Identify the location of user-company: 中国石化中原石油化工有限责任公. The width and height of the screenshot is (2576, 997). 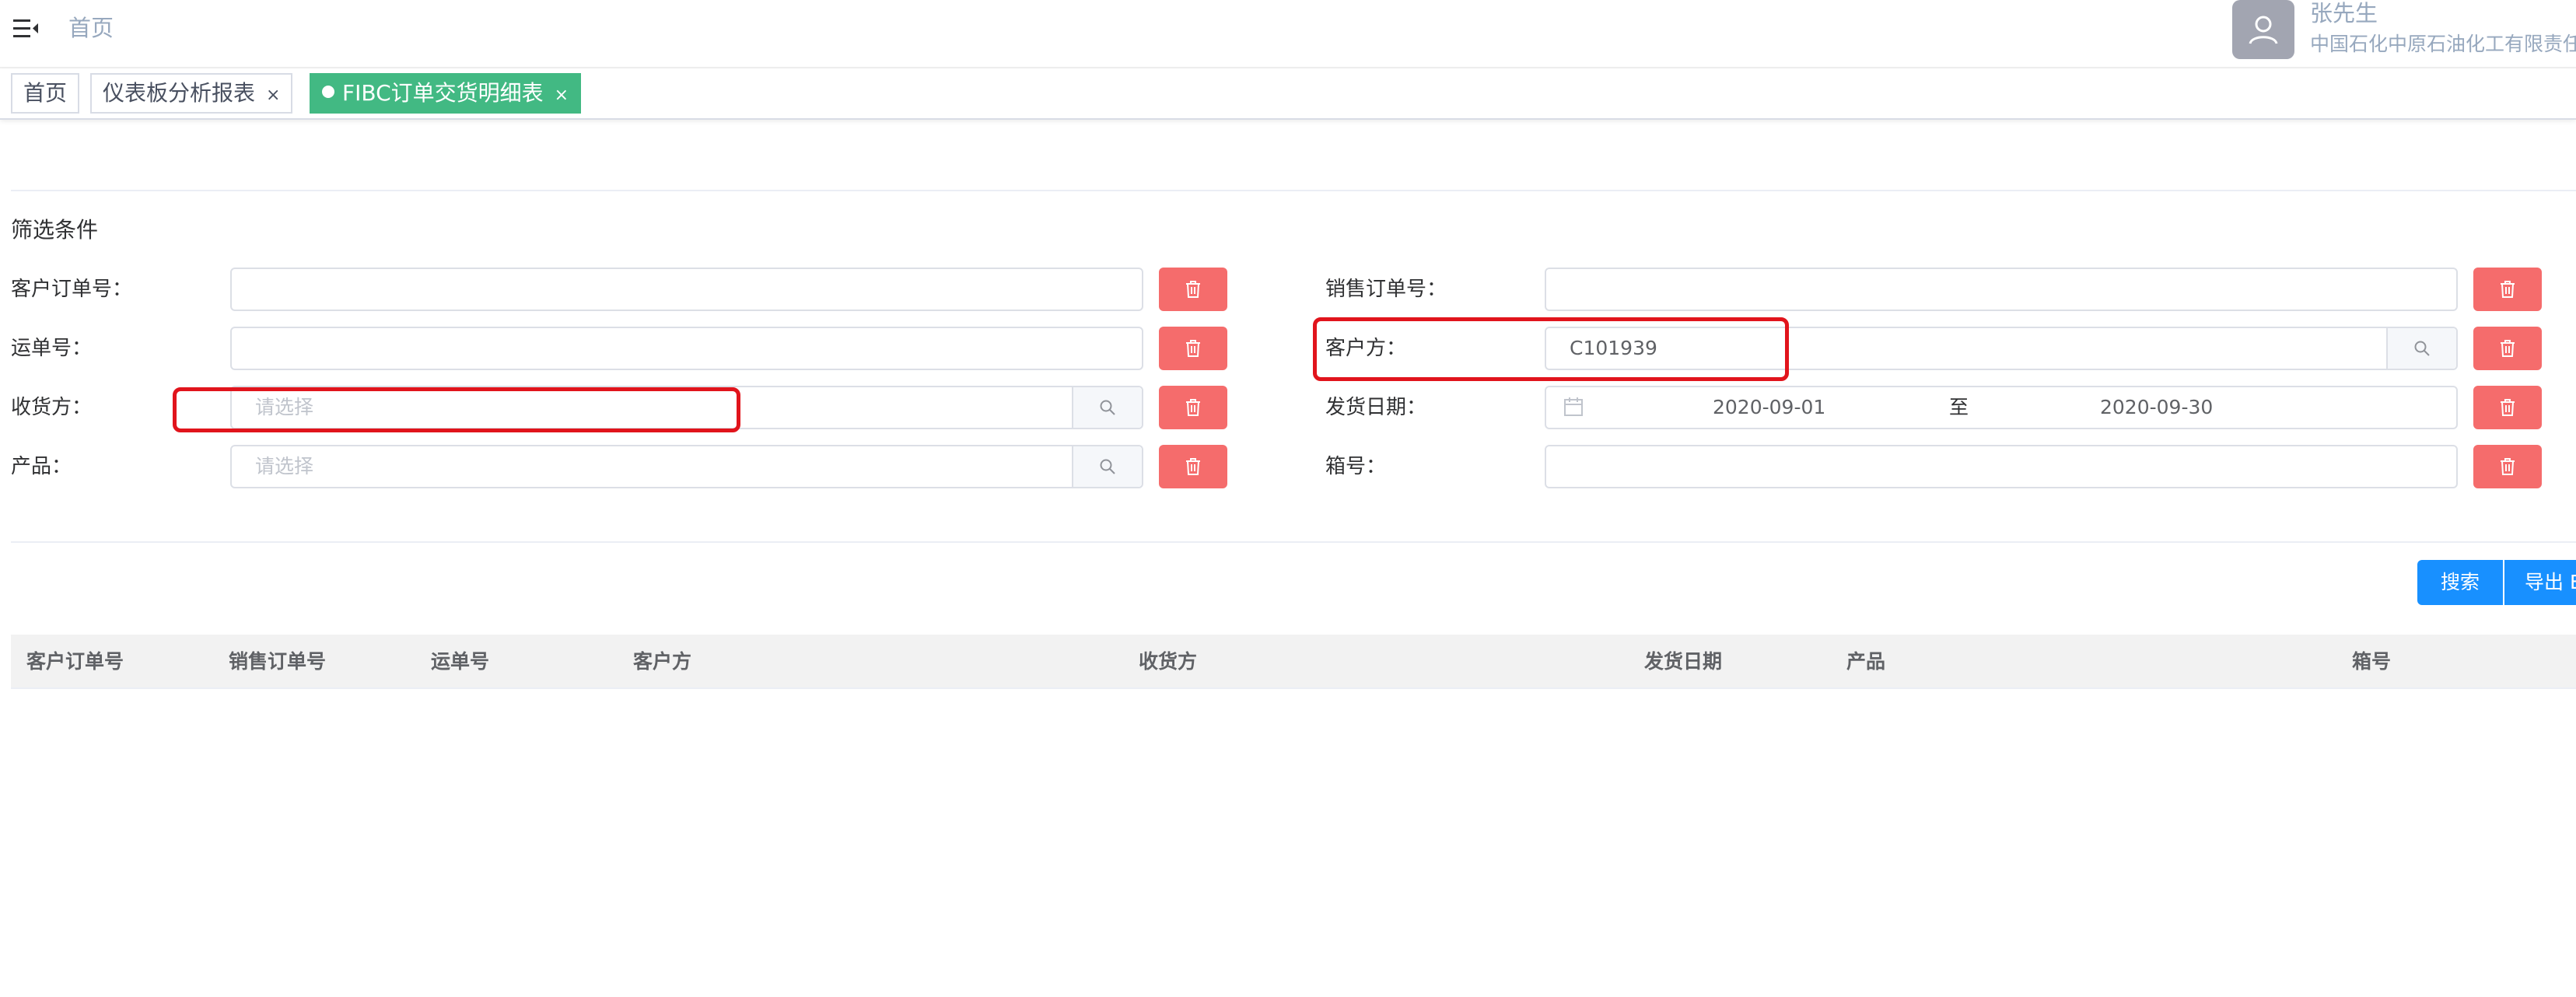
(2443, 44).